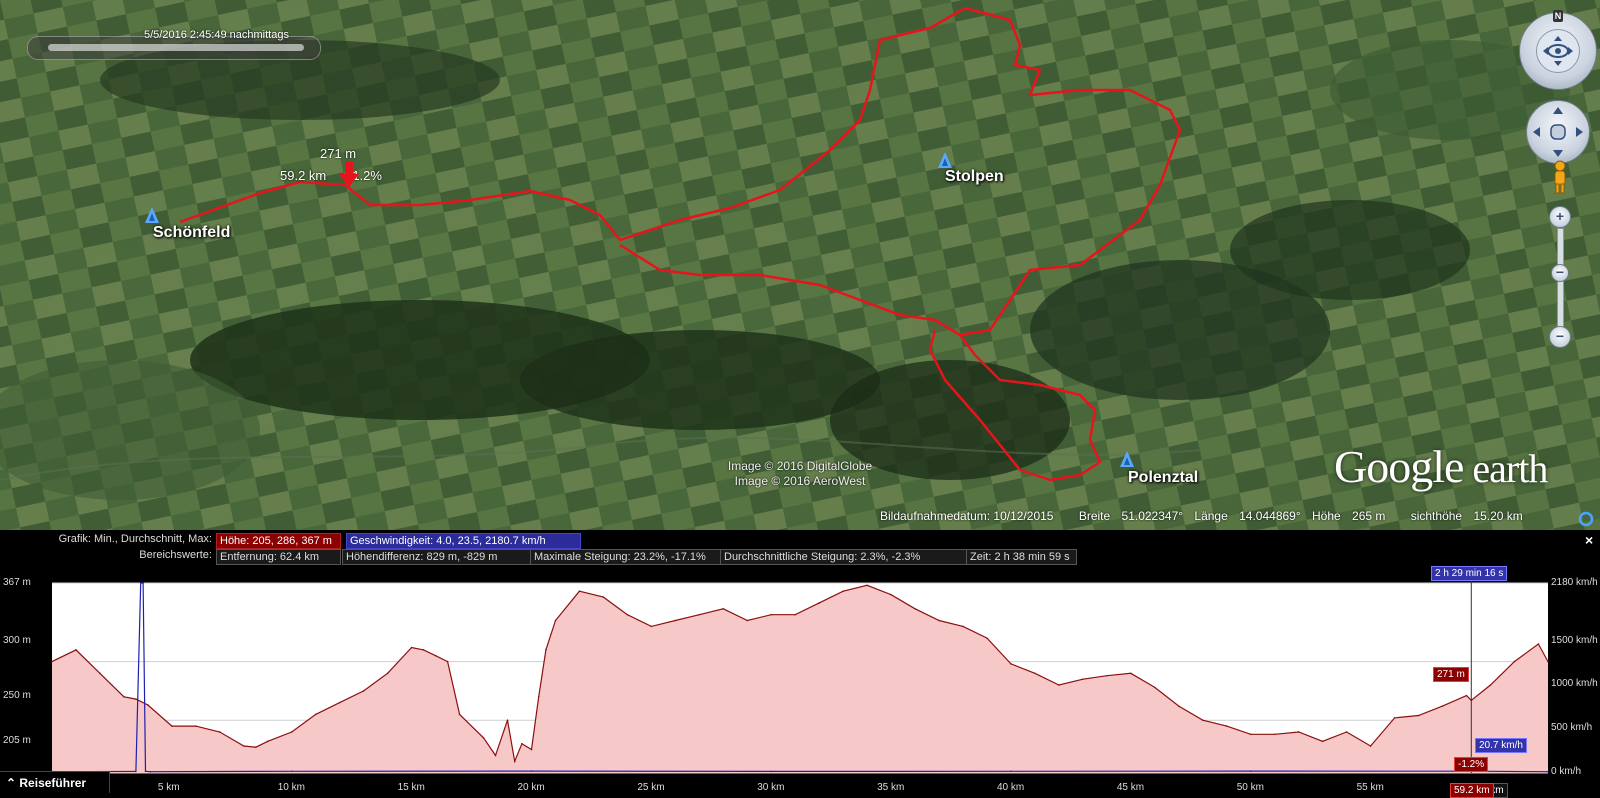 The image size is (1600, 798). What do you see at coordinates (1369, 516) in the screenshot?
I see `elevation-value: 265 m` at bounding box center [1369, 516].